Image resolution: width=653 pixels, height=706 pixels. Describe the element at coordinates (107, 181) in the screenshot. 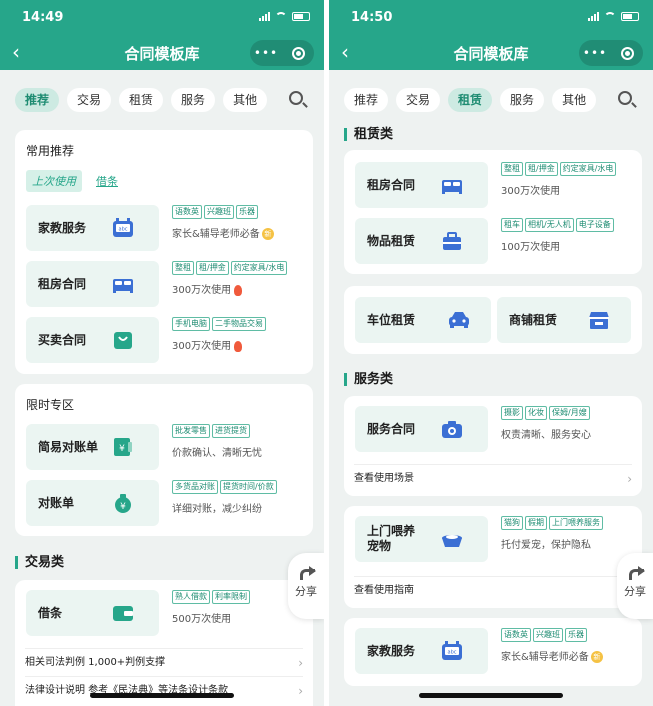

I see `iou-pill: 借条` at that location.